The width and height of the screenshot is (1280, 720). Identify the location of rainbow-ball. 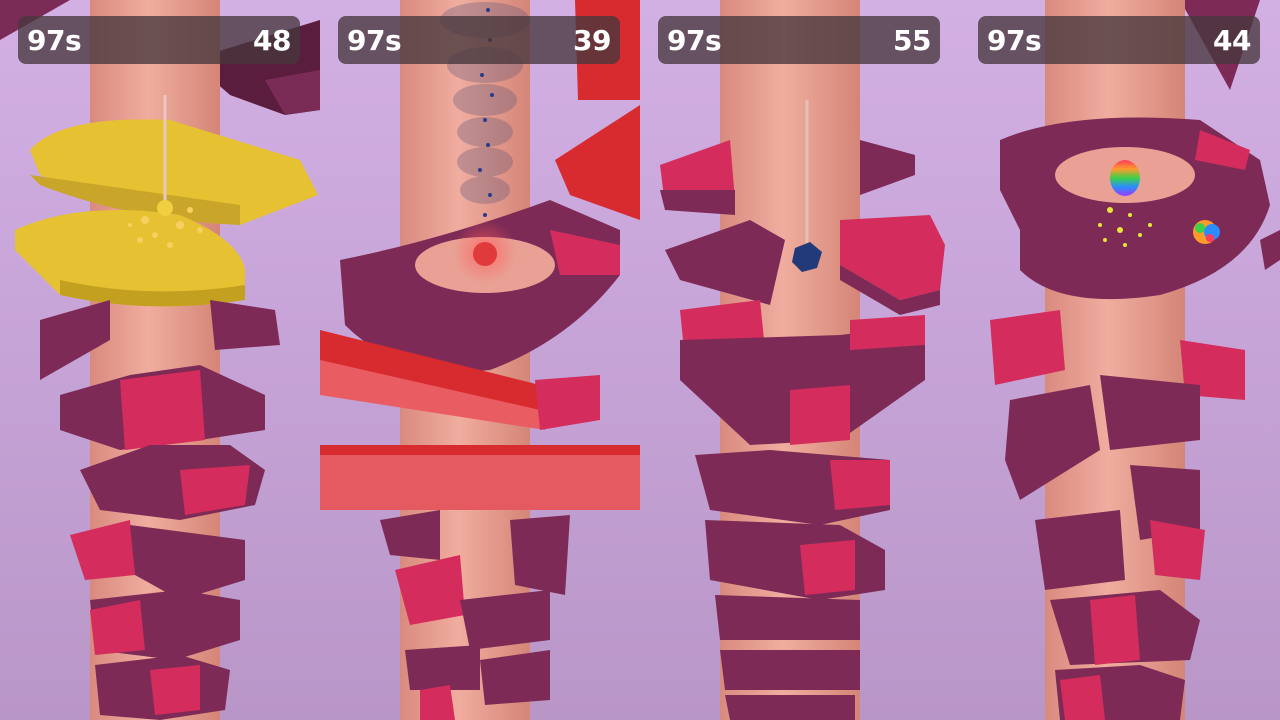
(1125, 178).